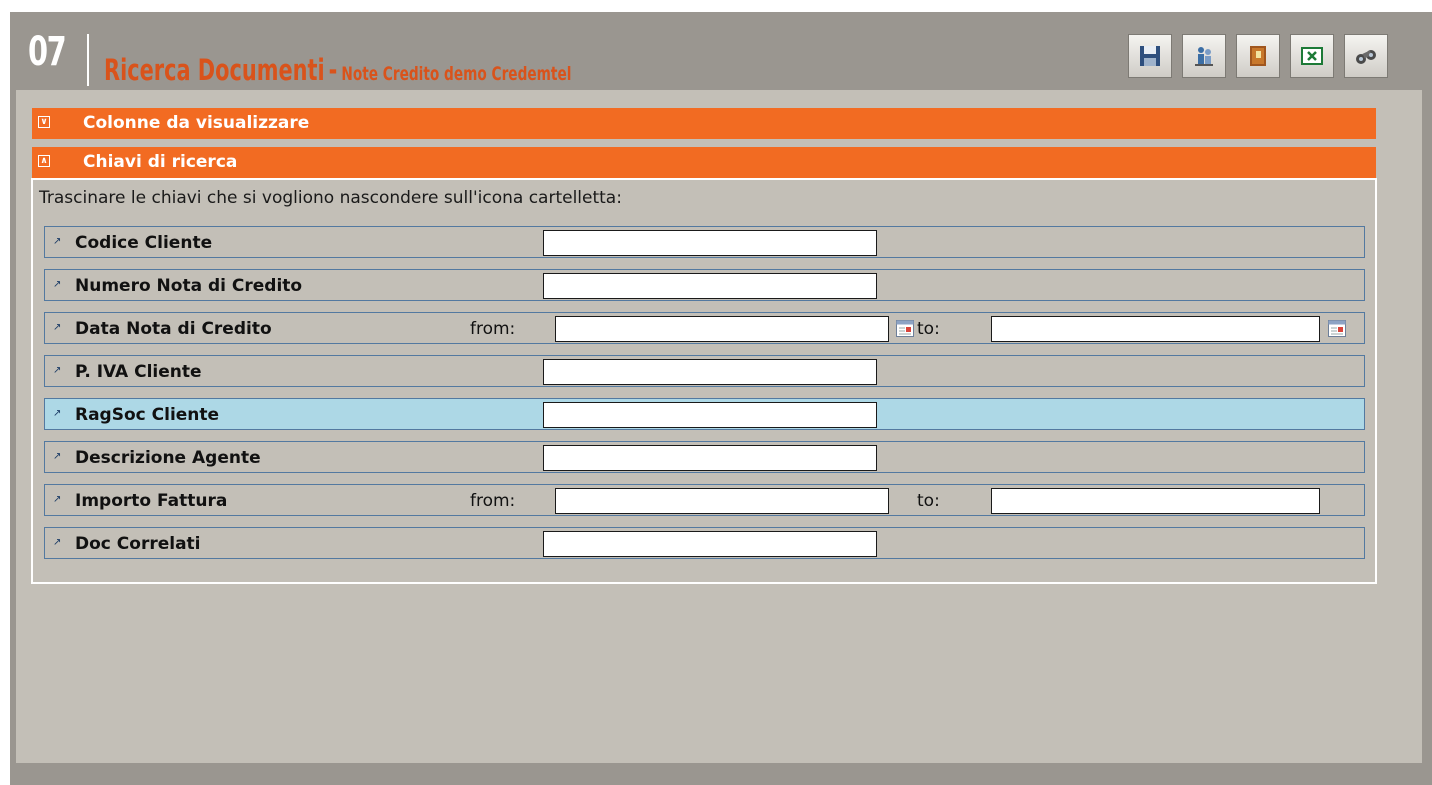  I want to click on excel-button, so click(1312, 56).